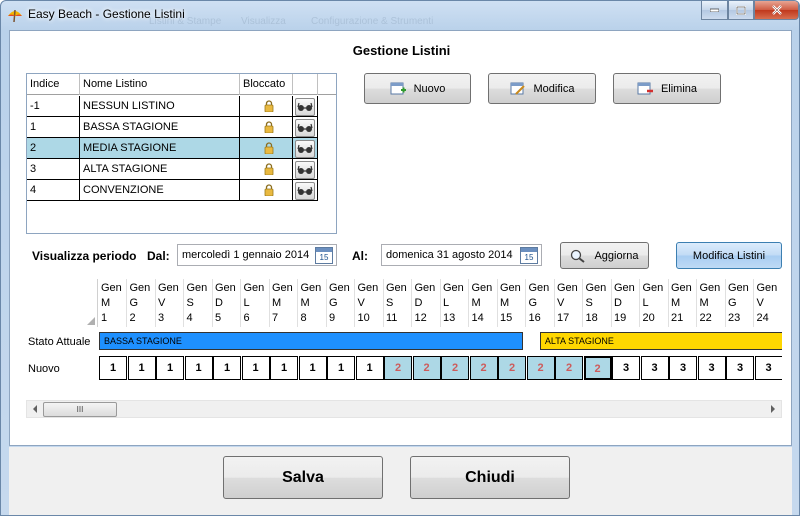 The width and height of the screenshot is (800, 516). I want to click on save-button: Salva, so click(303, 477).